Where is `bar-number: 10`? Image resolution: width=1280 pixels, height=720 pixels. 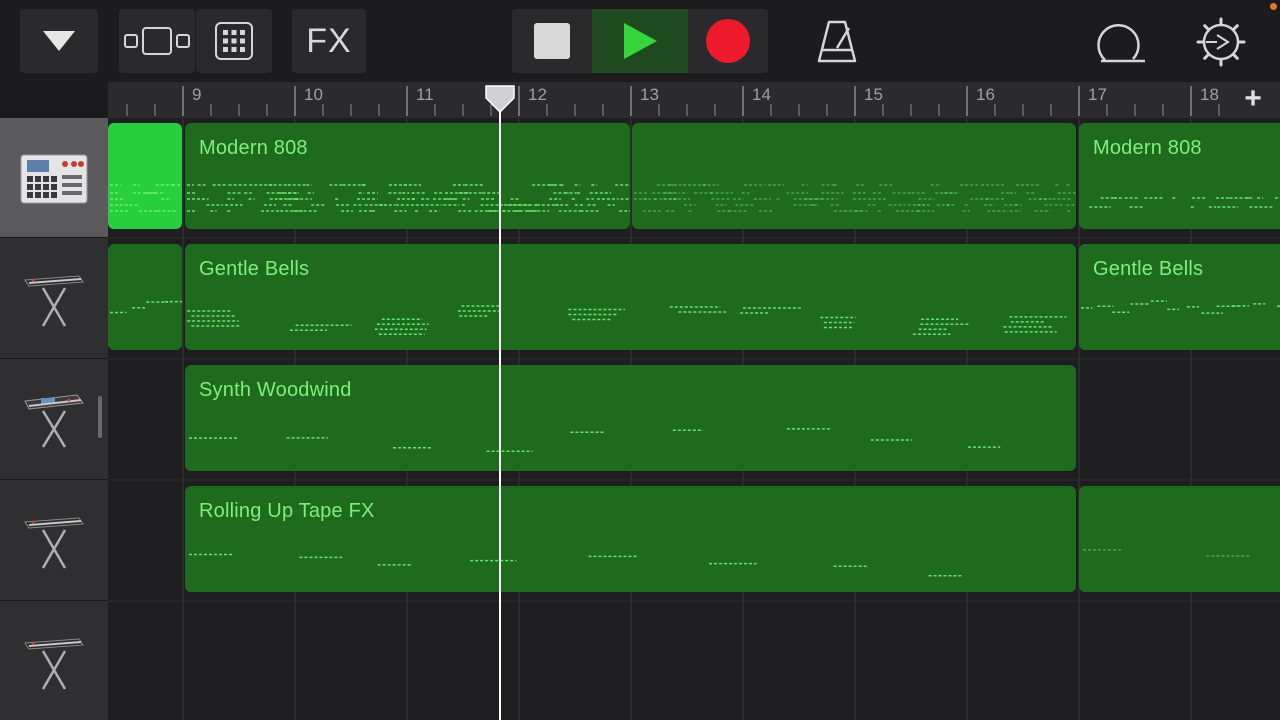 bar-number: 10 is located at coordinates (313, 94).